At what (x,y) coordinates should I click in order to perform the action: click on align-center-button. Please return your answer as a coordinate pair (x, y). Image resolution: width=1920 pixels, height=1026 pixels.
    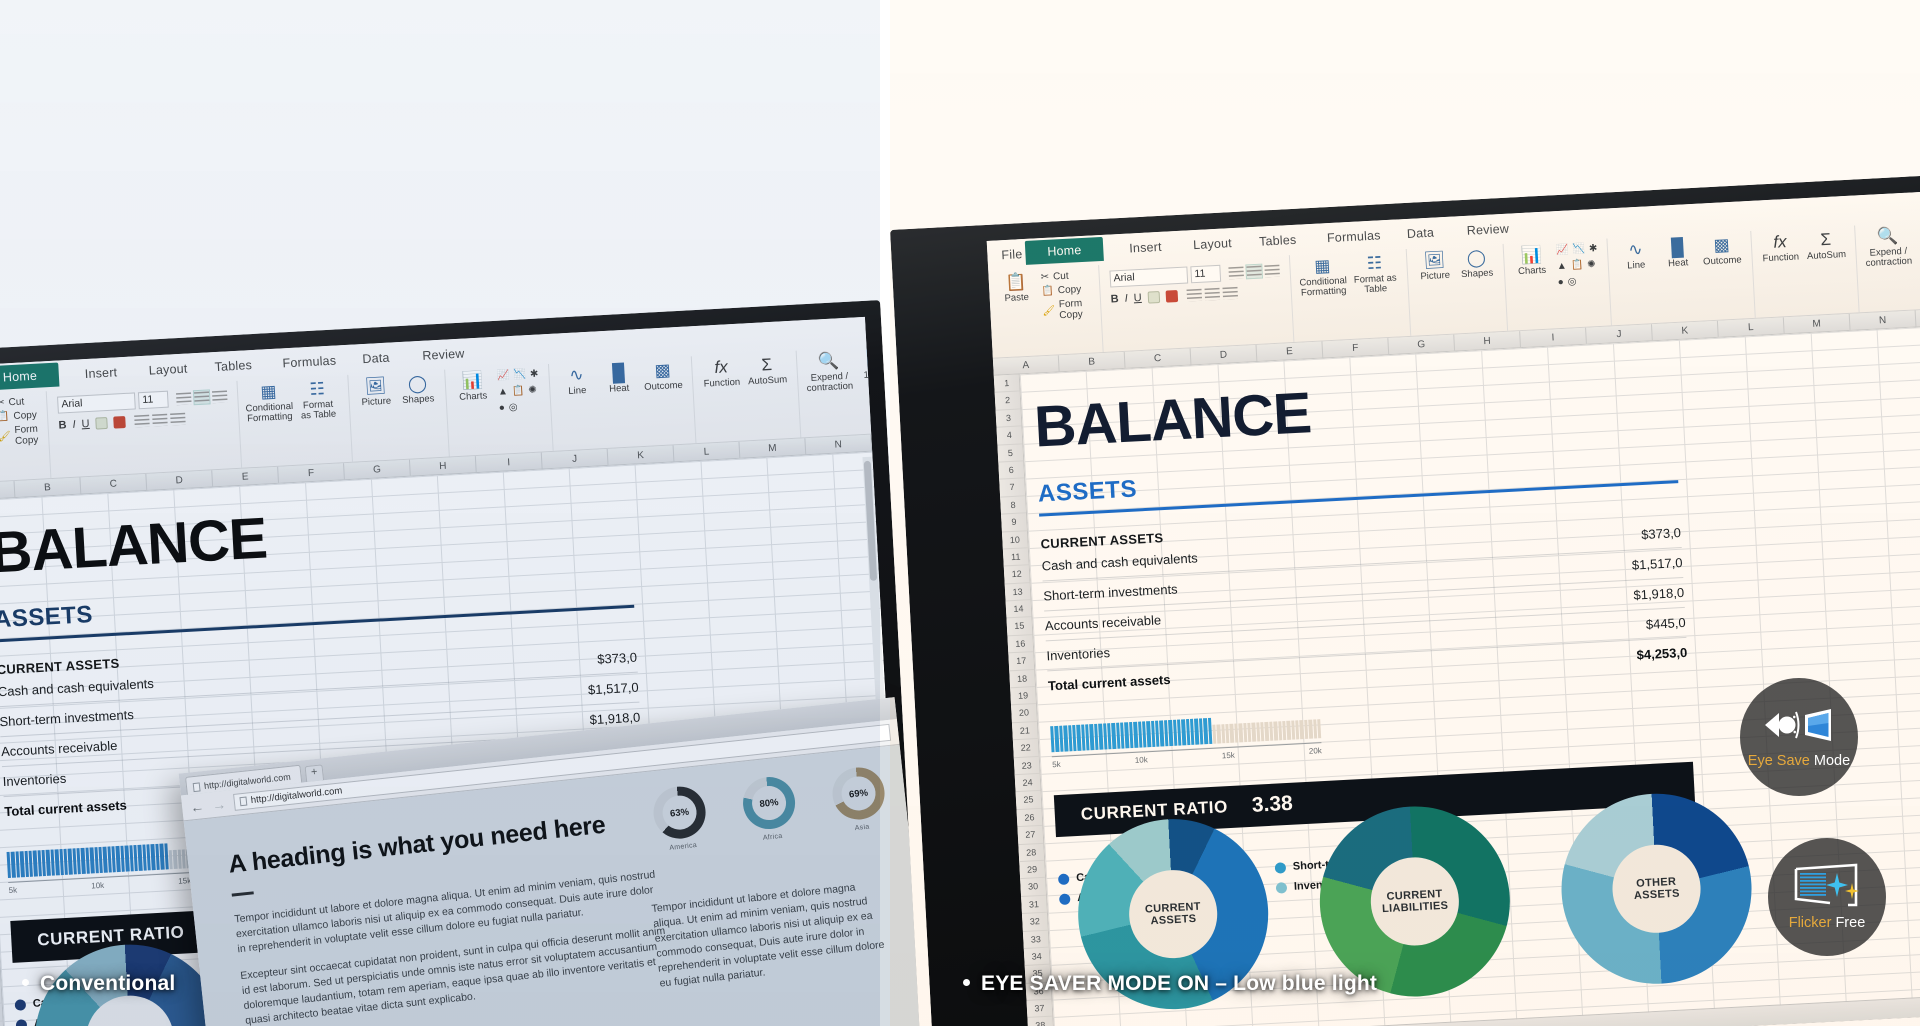
    Looking at the image, I should click on (1254, 271).